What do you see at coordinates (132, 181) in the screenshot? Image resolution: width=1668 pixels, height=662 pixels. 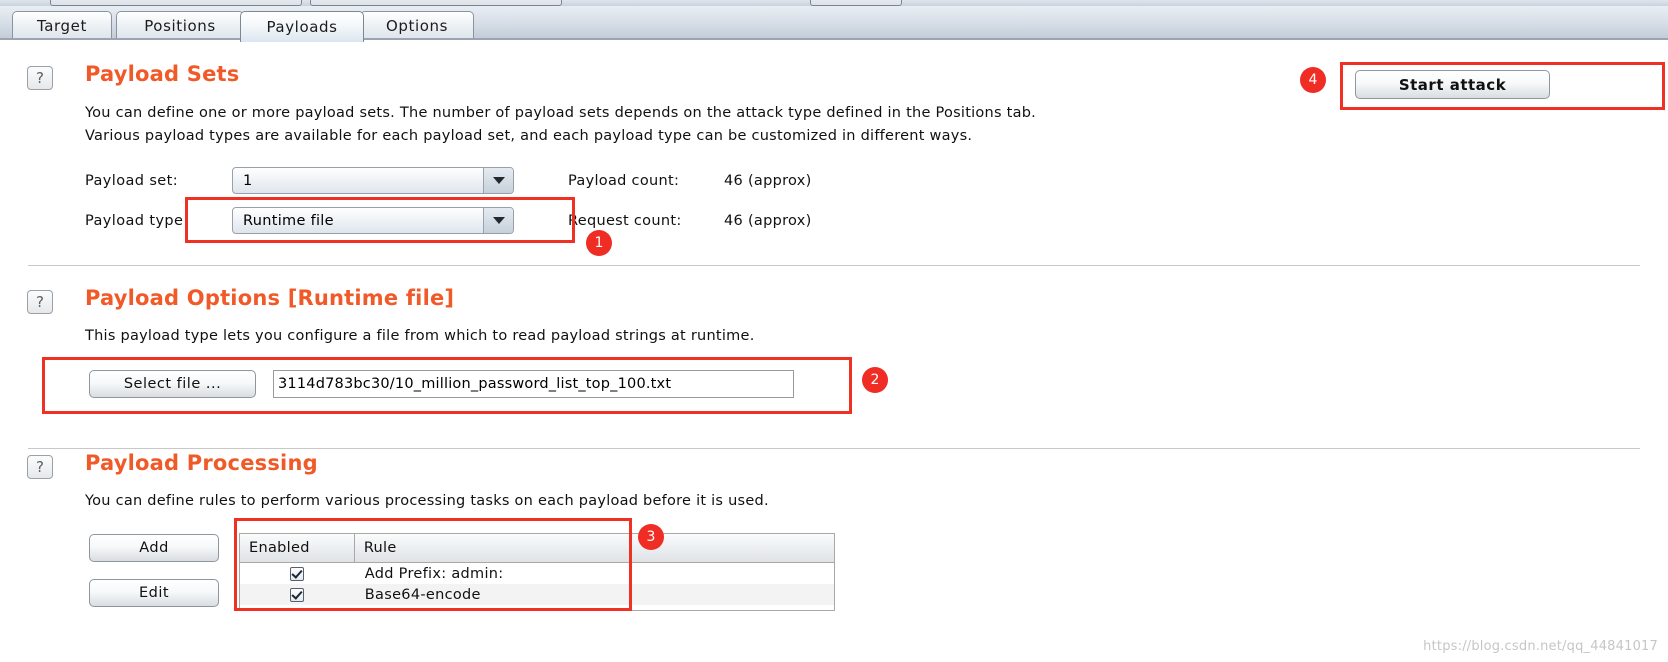 I see `payload-set-label: Payload set:` at bounding box center [132, 181].